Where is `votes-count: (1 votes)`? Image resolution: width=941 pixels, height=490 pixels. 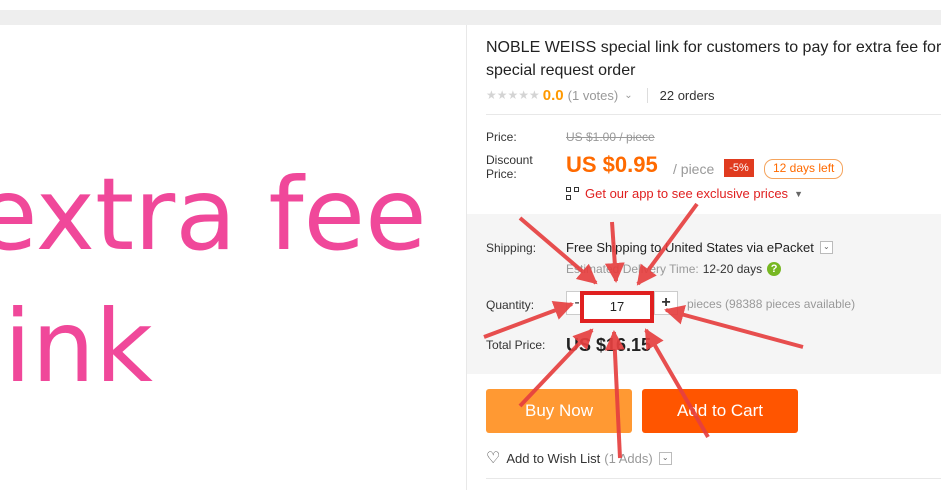 votes-count: (1 votes) is located at coordinates (593, 95).